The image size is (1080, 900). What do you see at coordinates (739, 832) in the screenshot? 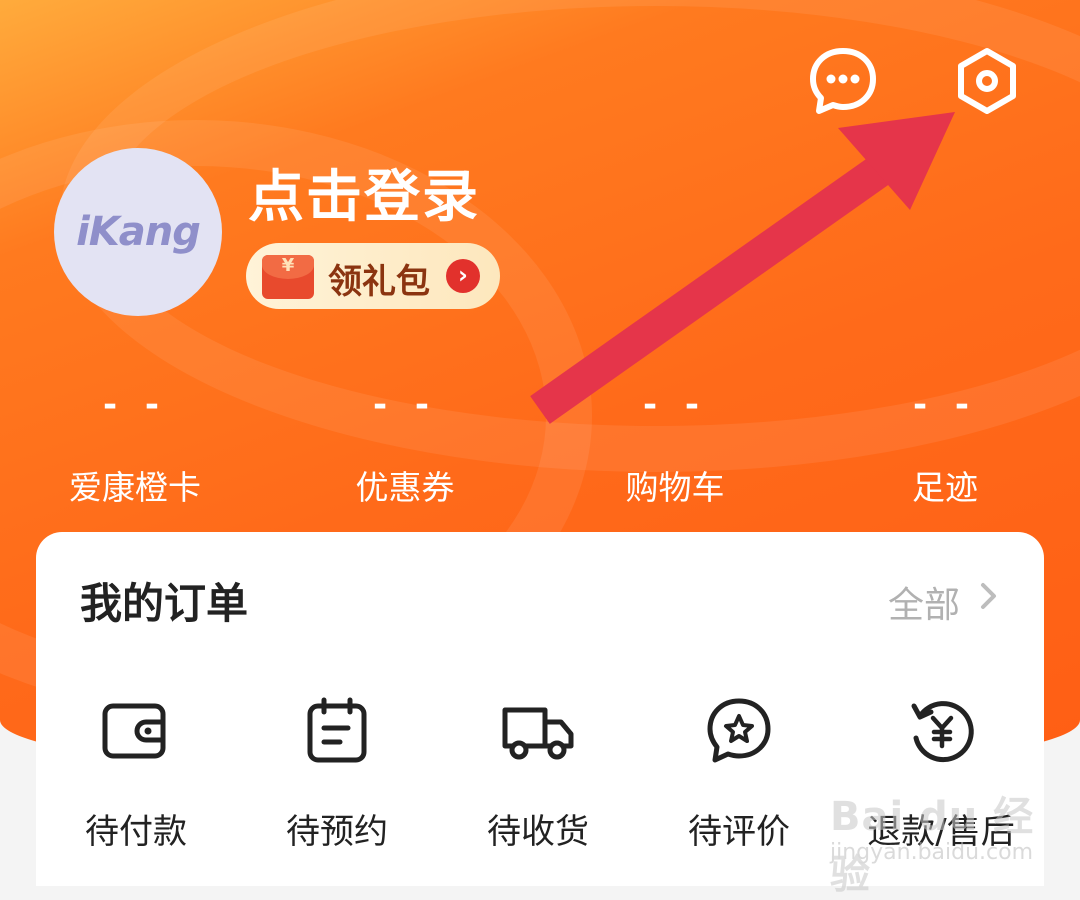
I see `order-label: 待评价` at bounding box center [739, 832].